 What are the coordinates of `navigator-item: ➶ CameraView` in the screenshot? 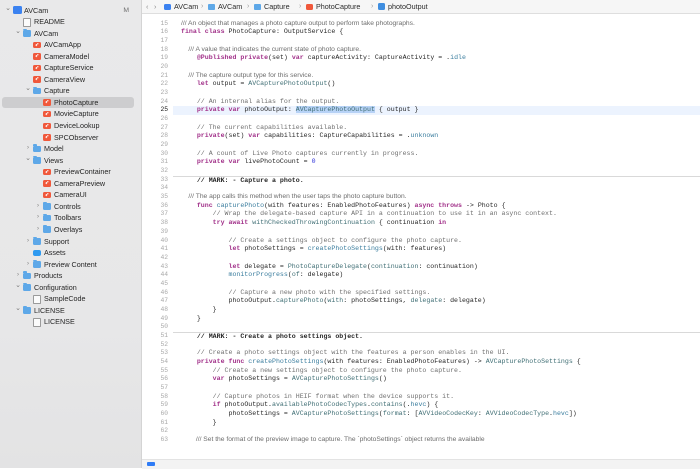 It's located at (70, 80).